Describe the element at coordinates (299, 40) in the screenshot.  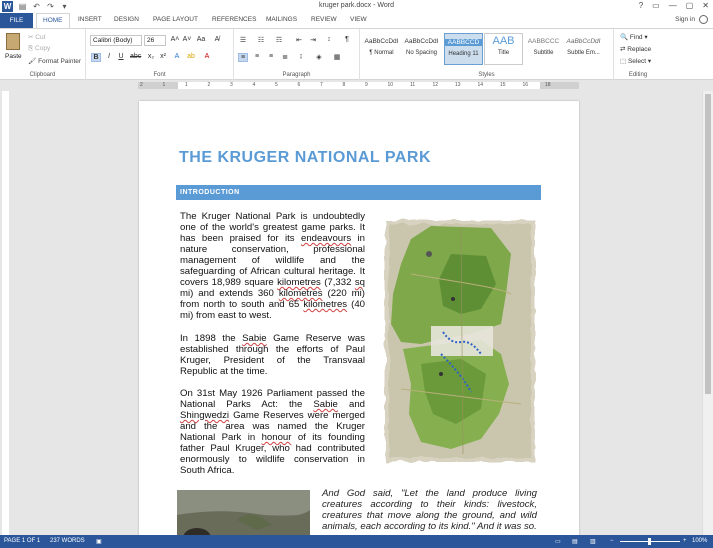
I see `decrease-indent-icon: ⇤` at that location.